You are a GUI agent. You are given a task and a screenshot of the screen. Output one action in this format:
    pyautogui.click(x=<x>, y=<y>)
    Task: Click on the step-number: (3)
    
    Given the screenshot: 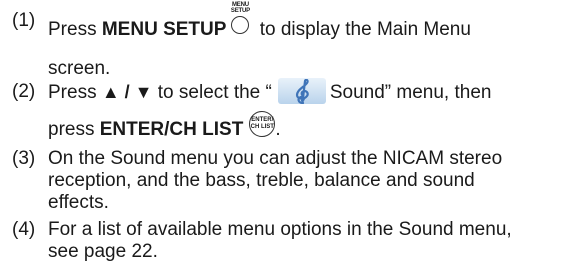 What is the action you would take?
    pyautogui.click(x=24, y=158)
    